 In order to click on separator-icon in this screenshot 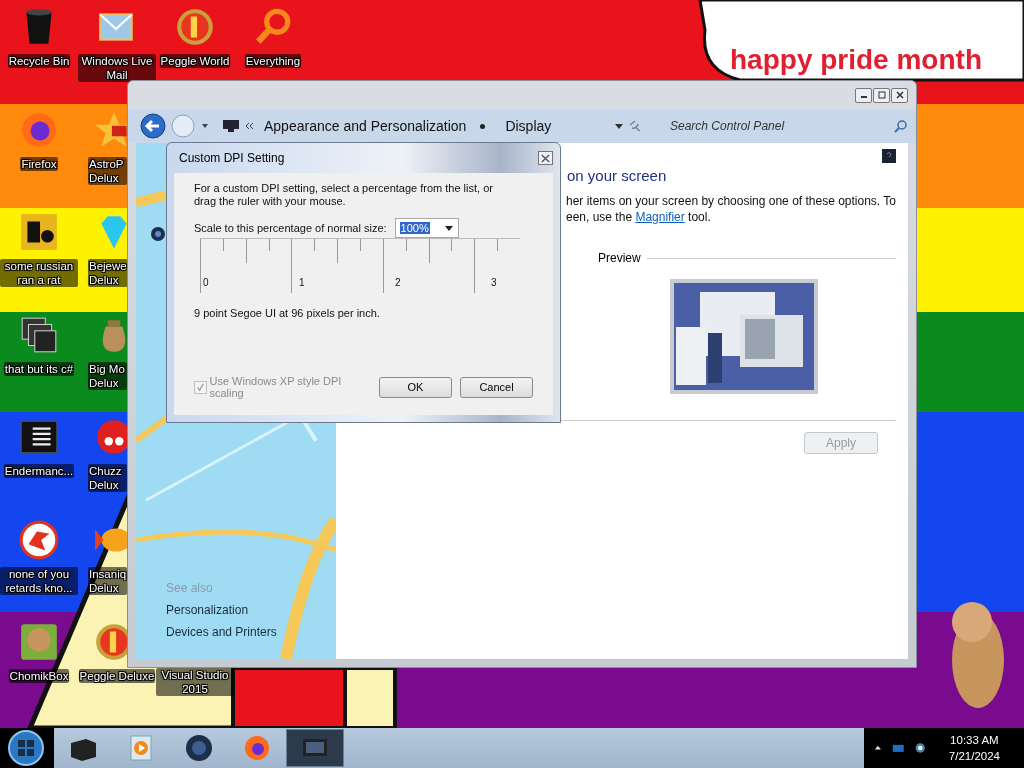, I will do `click(483, 126)`.